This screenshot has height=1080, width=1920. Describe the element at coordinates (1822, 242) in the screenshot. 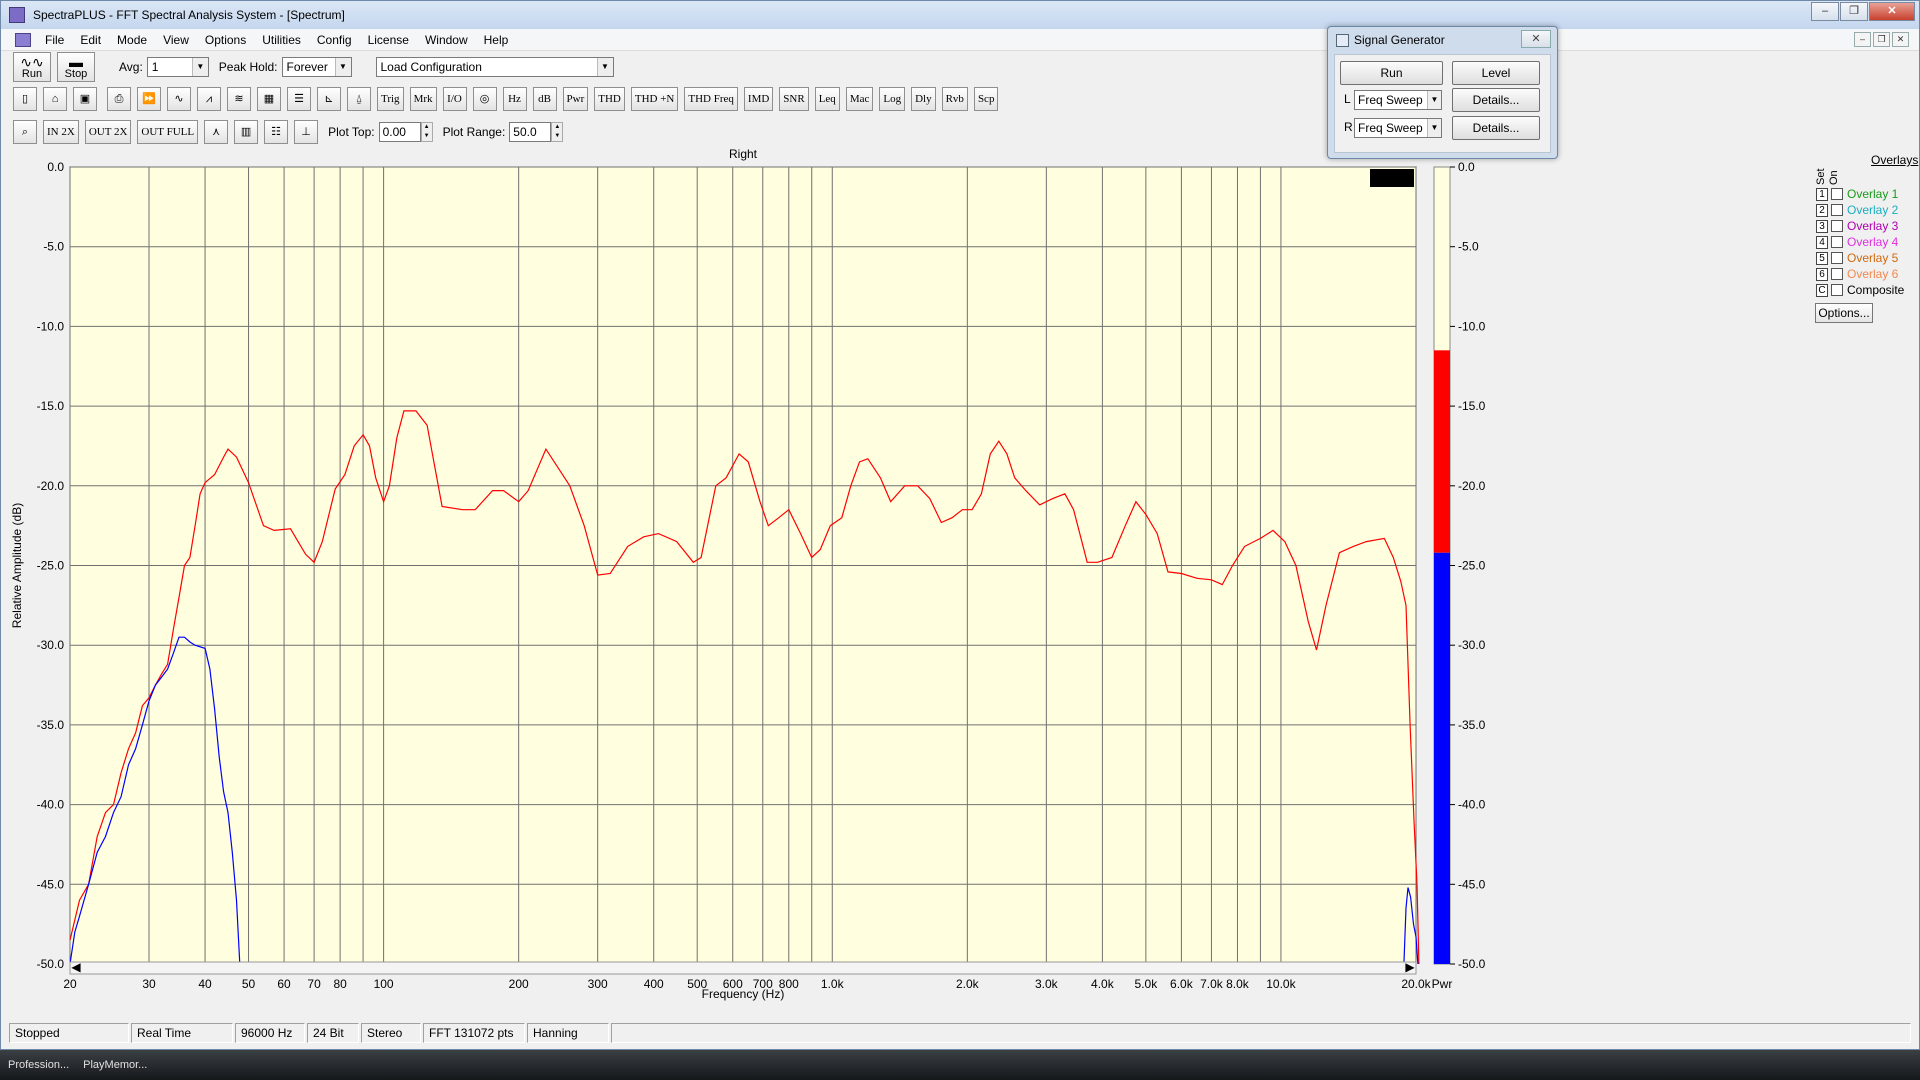

I see `overlay-set-button: 4` at that location.